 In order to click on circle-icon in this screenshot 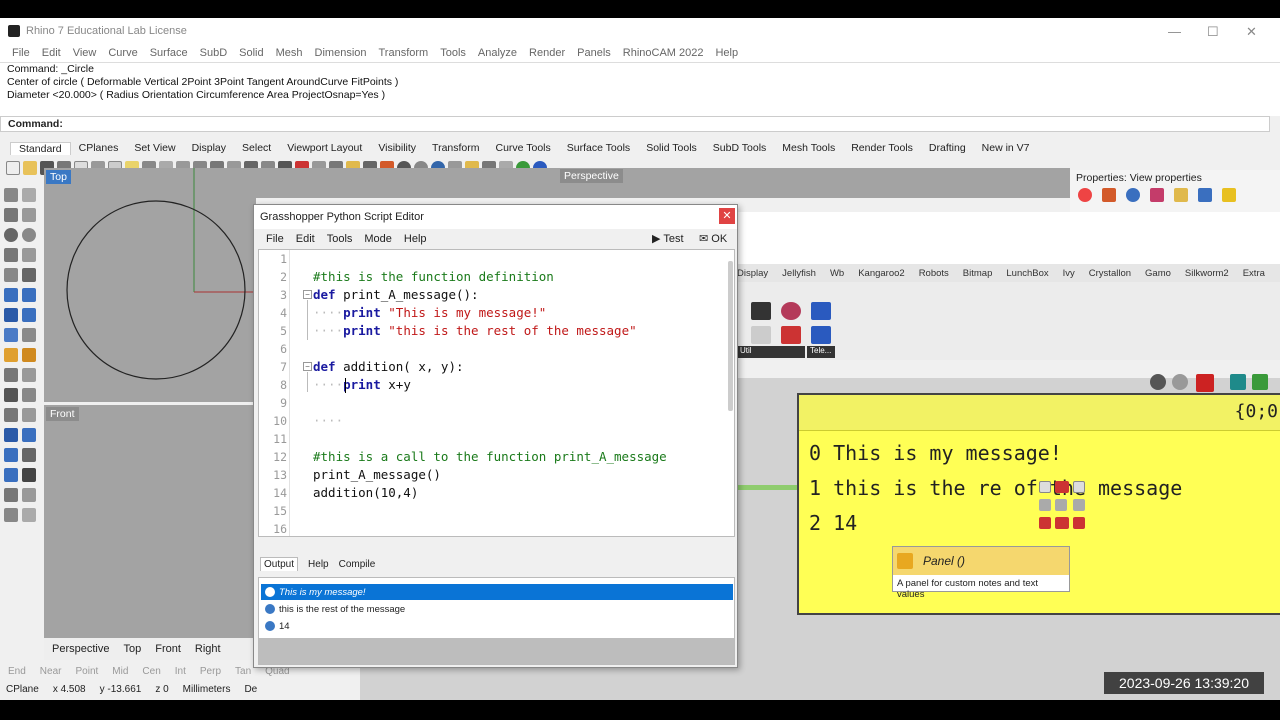, I will do `click(11, 235)`.